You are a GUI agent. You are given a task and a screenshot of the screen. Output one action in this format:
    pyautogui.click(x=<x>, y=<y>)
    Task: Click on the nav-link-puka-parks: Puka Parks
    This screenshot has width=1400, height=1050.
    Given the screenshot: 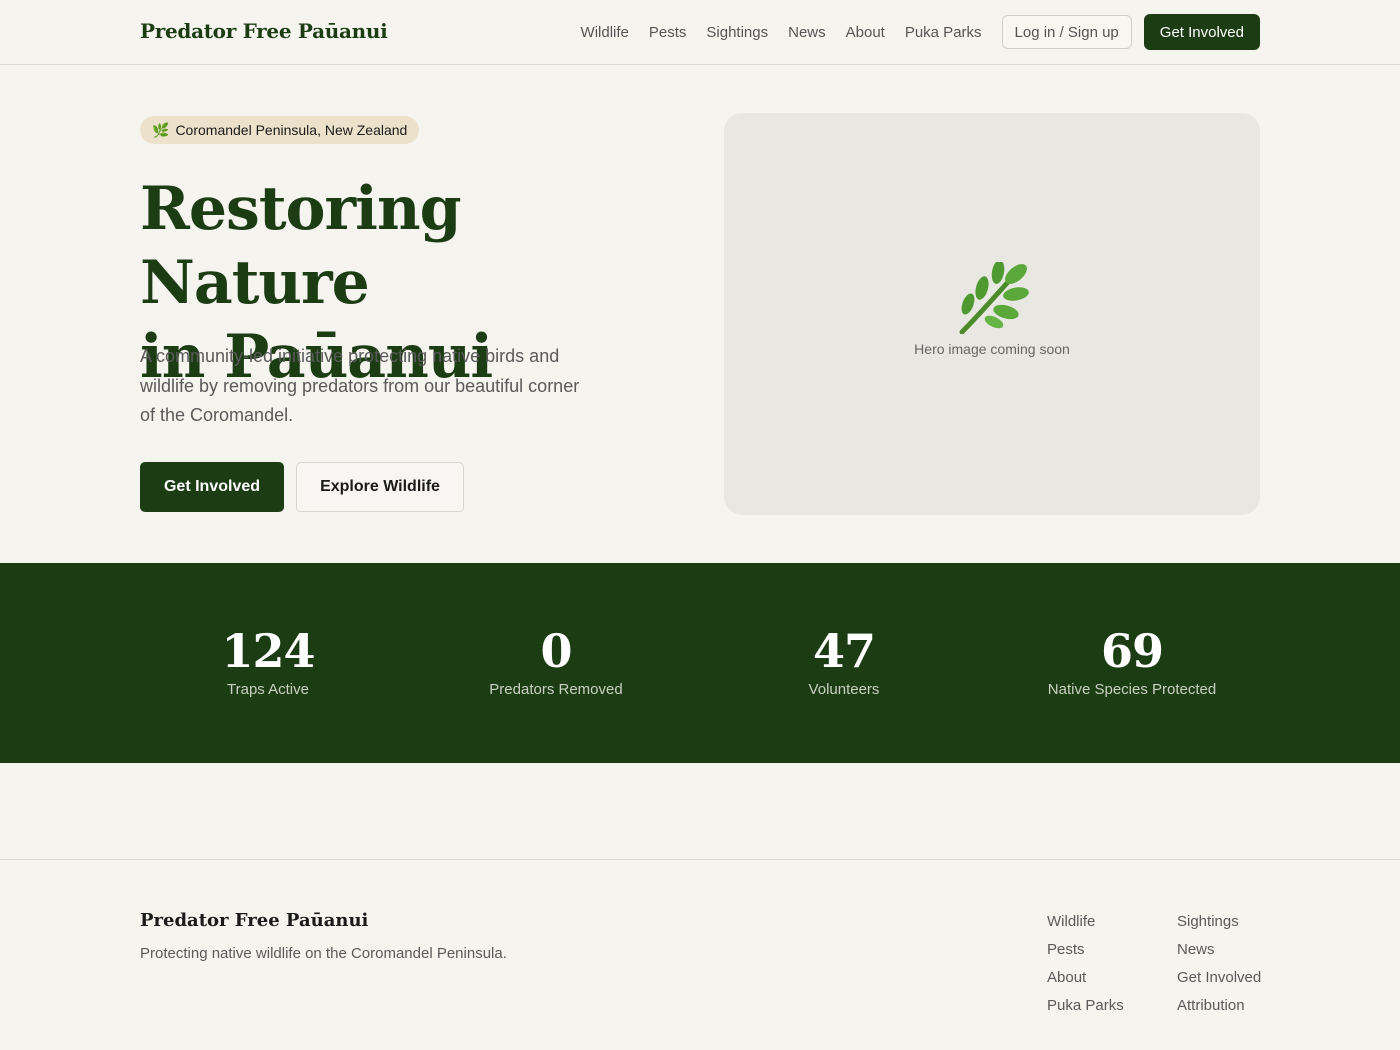 What is the action you would take?
    pyautogui.click(x=943, y=32)
    